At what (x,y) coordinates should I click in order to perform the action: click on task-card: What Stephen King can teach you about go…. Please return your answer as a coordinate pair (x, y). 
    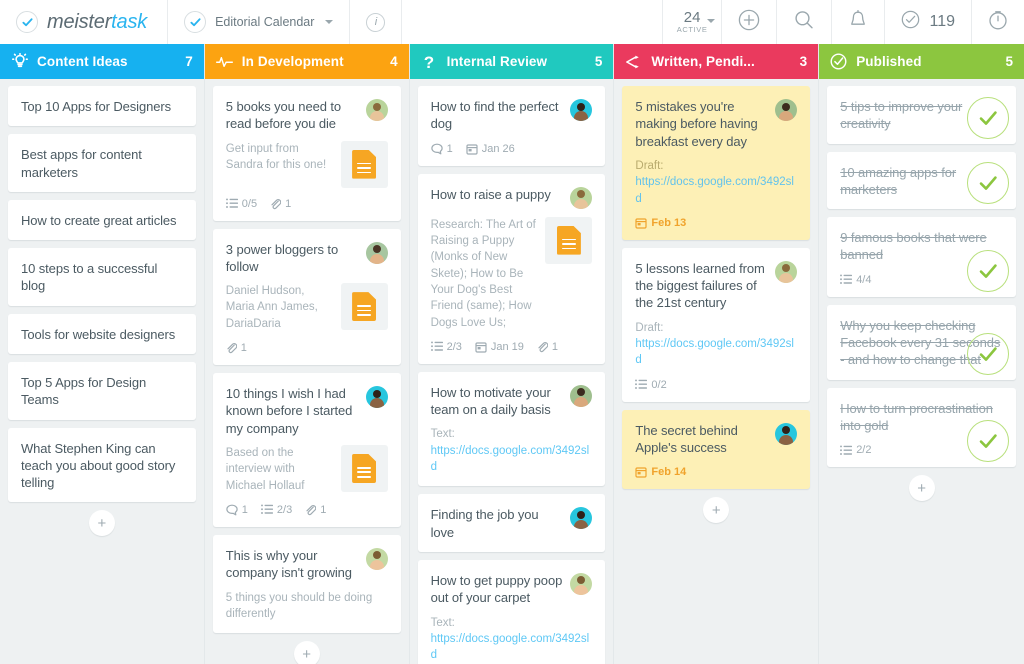
    Looking at the image, I should click on (102, 465).